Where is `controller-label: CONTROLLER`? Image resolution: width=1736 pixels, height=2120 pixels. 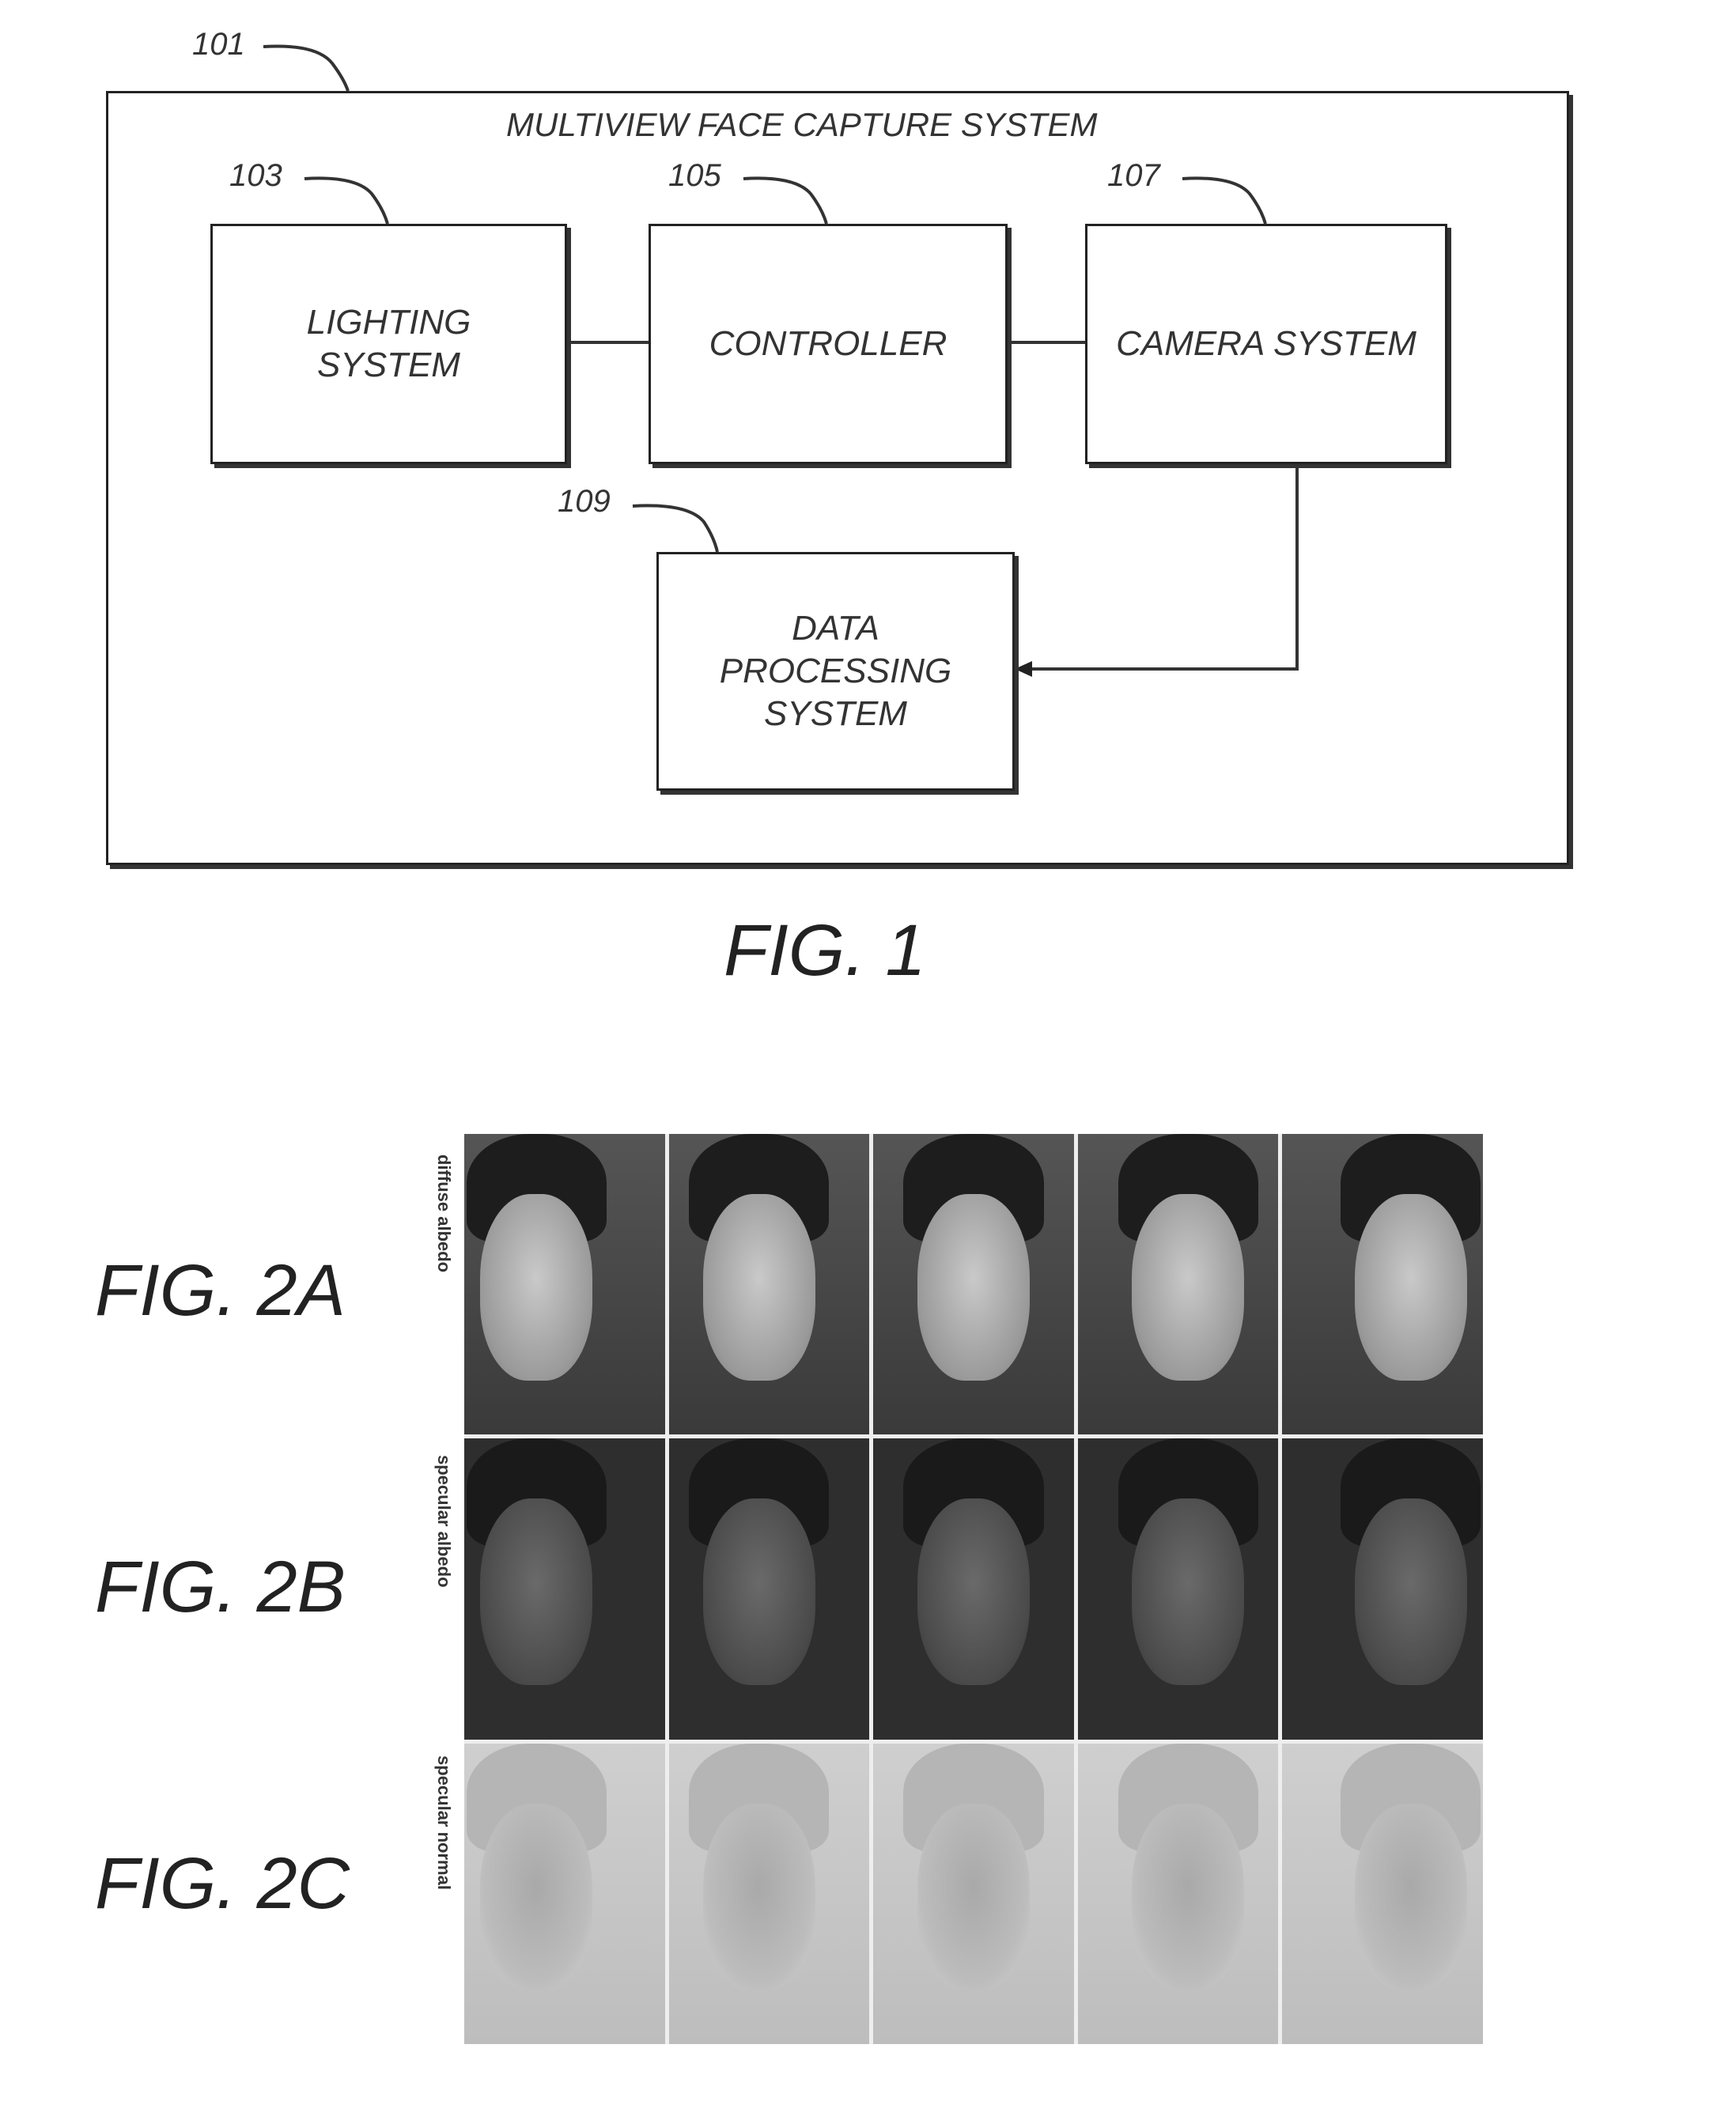 controller-label: CONTROLLER is located at coordinates (828, 344).